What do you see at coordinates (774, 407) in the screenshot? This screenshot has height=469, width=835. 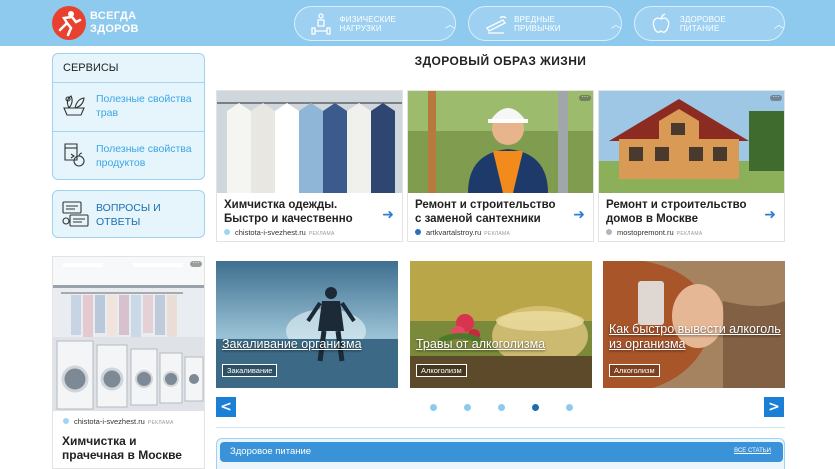 I see `slider-next-button: >` at bounding box center [774, 407].